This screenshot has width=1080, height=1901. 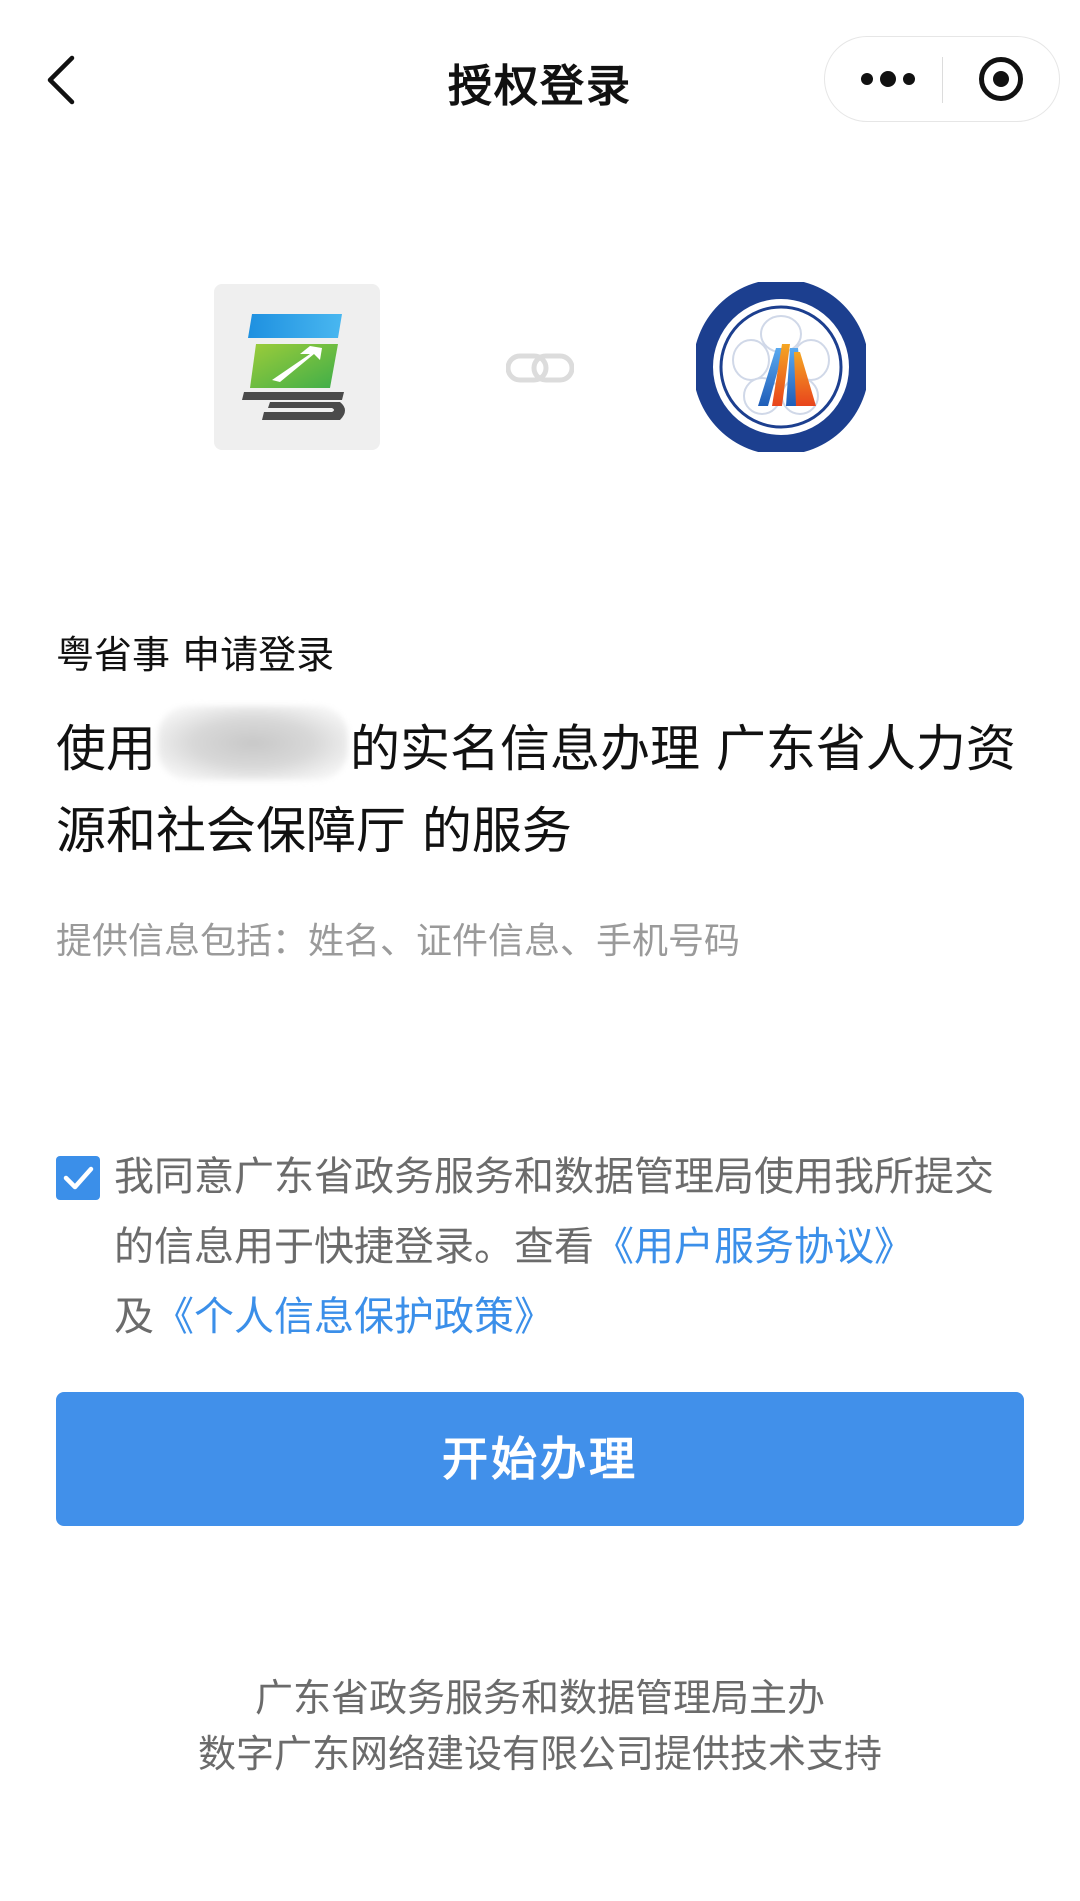 I want to click on provided-info: 提供信息包括：姓名、证件信息、手机号码, so click(x=398, y=941).